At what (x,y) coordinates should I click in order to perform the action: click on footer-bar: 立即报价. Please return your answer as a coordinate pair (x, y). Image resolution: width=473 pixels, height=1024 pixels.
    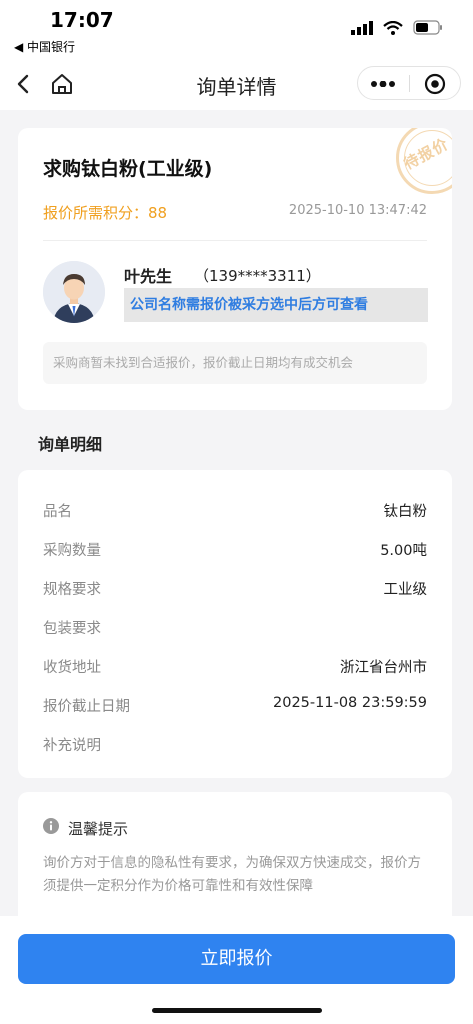
    Looking at the image, I should click on (236, 970).